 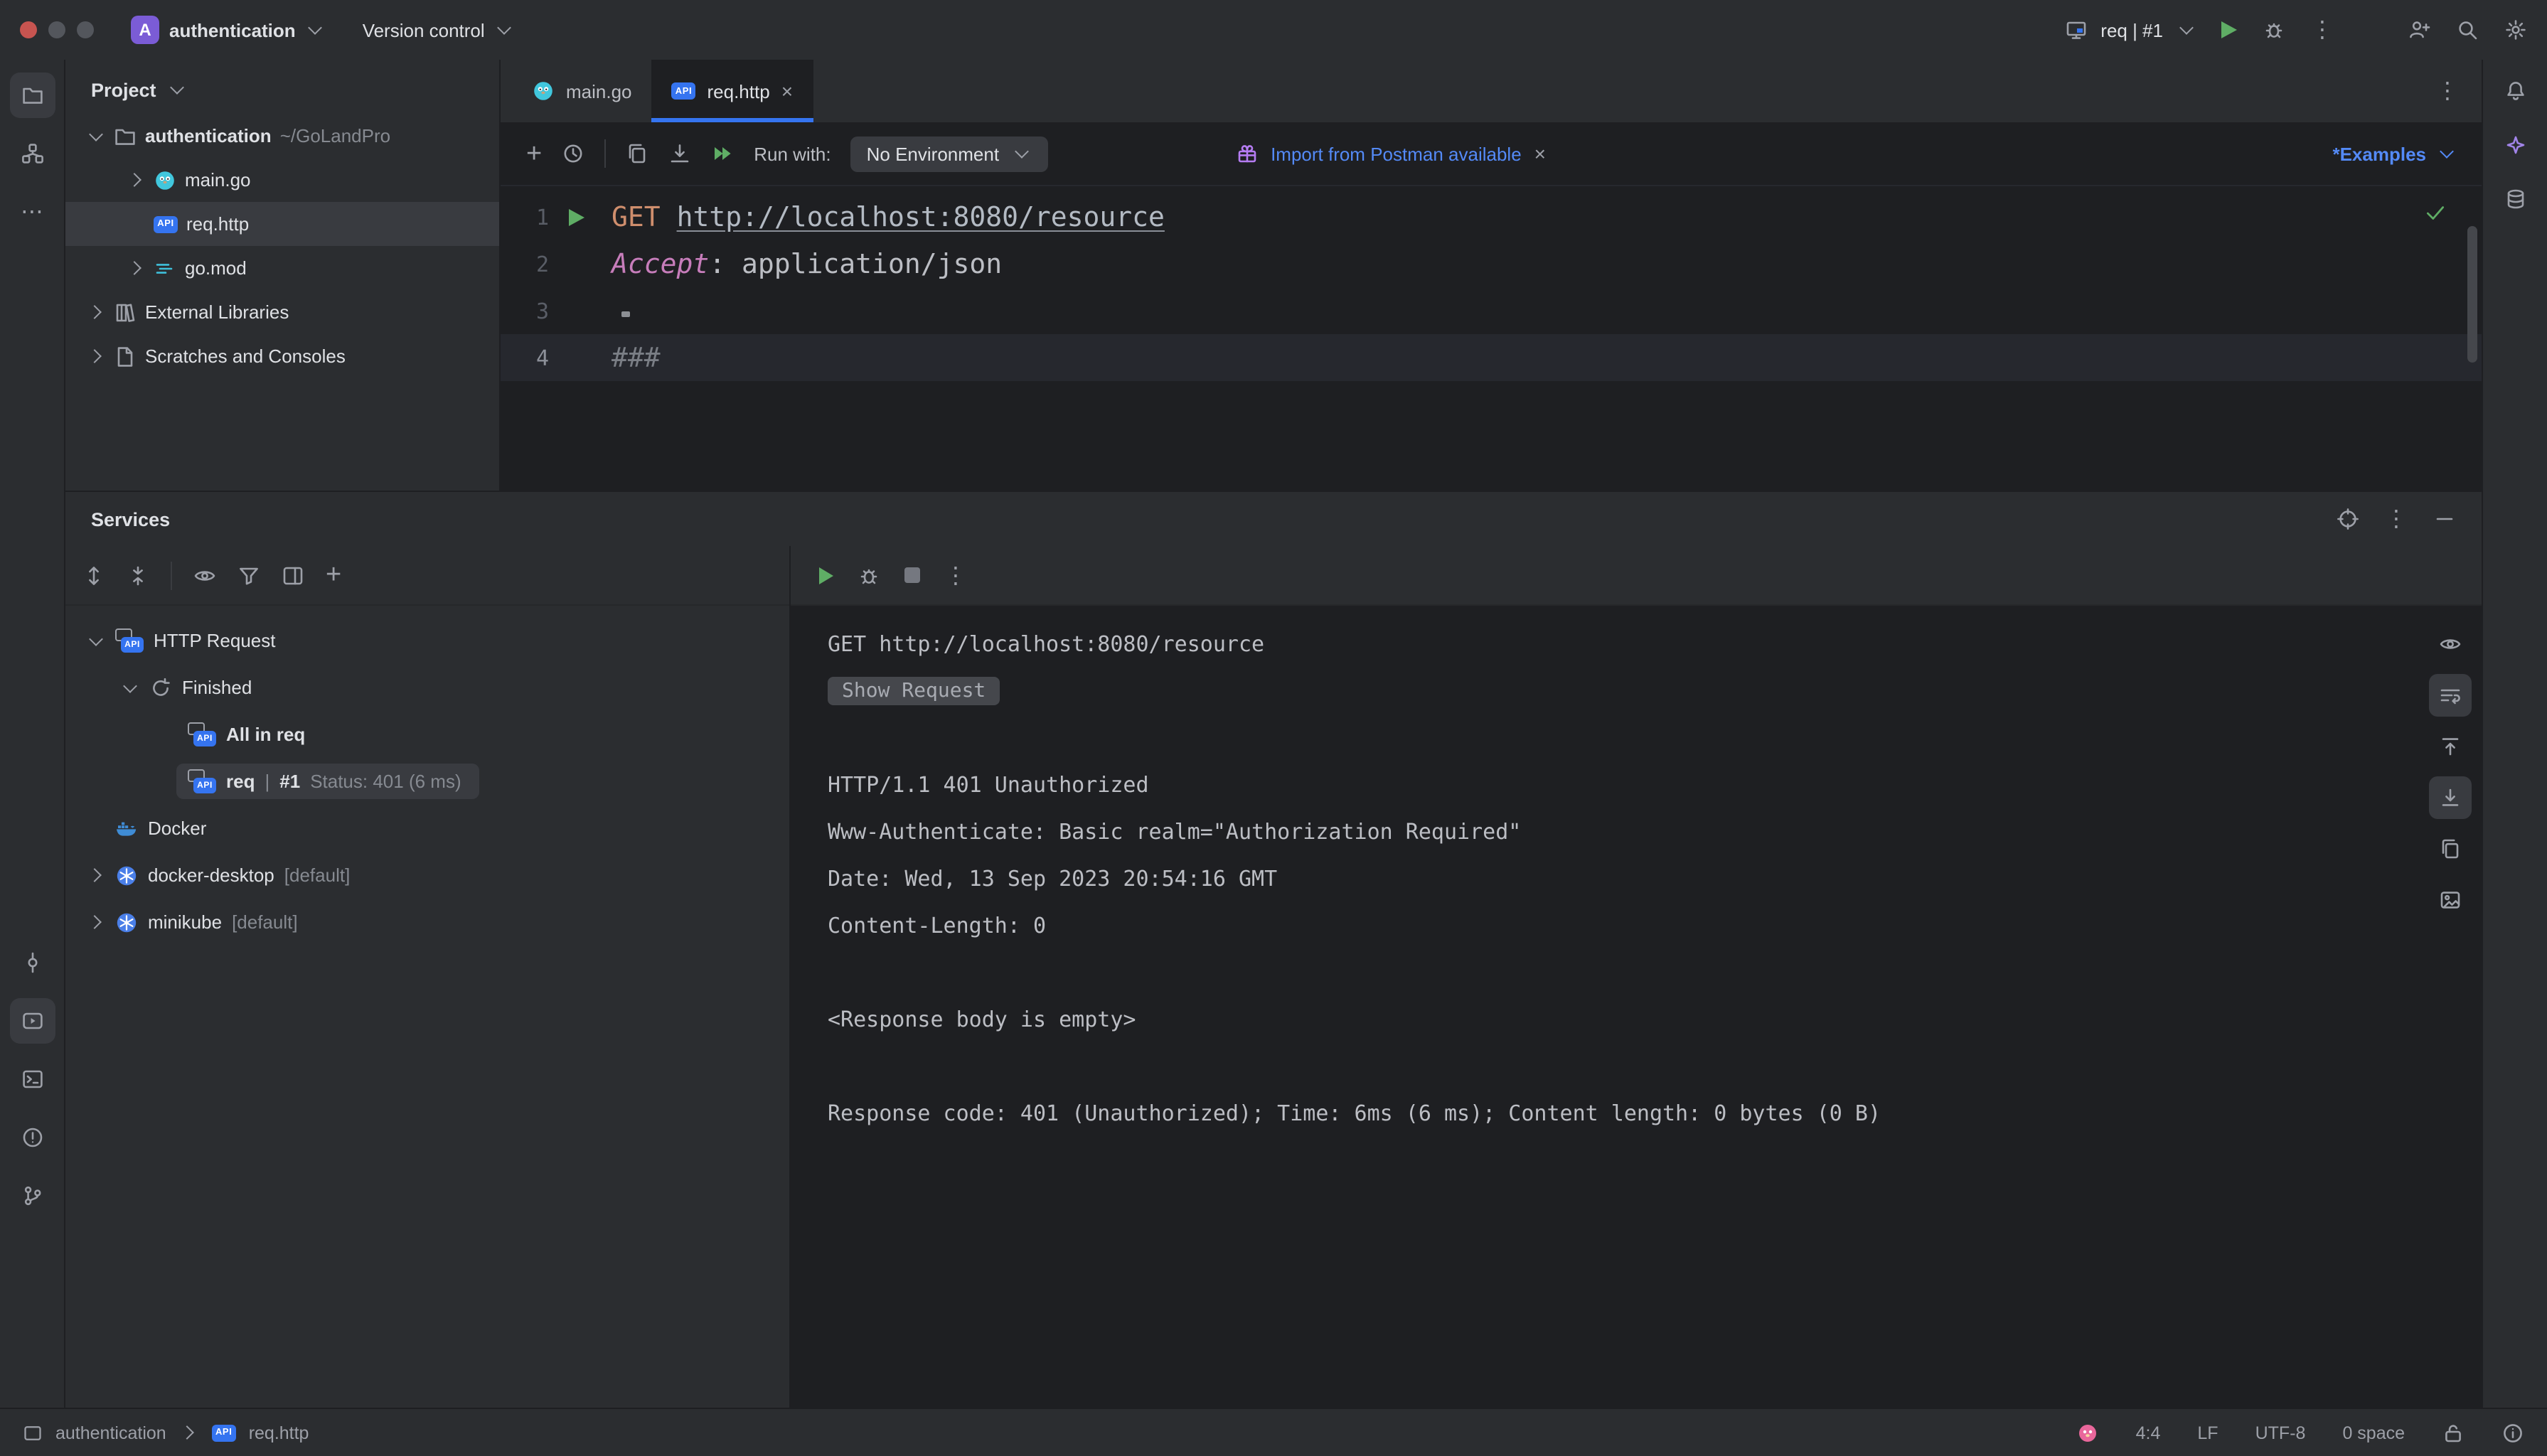 I want to click on run-configuration-widget: req | #1, so click(x=2130, y=29).